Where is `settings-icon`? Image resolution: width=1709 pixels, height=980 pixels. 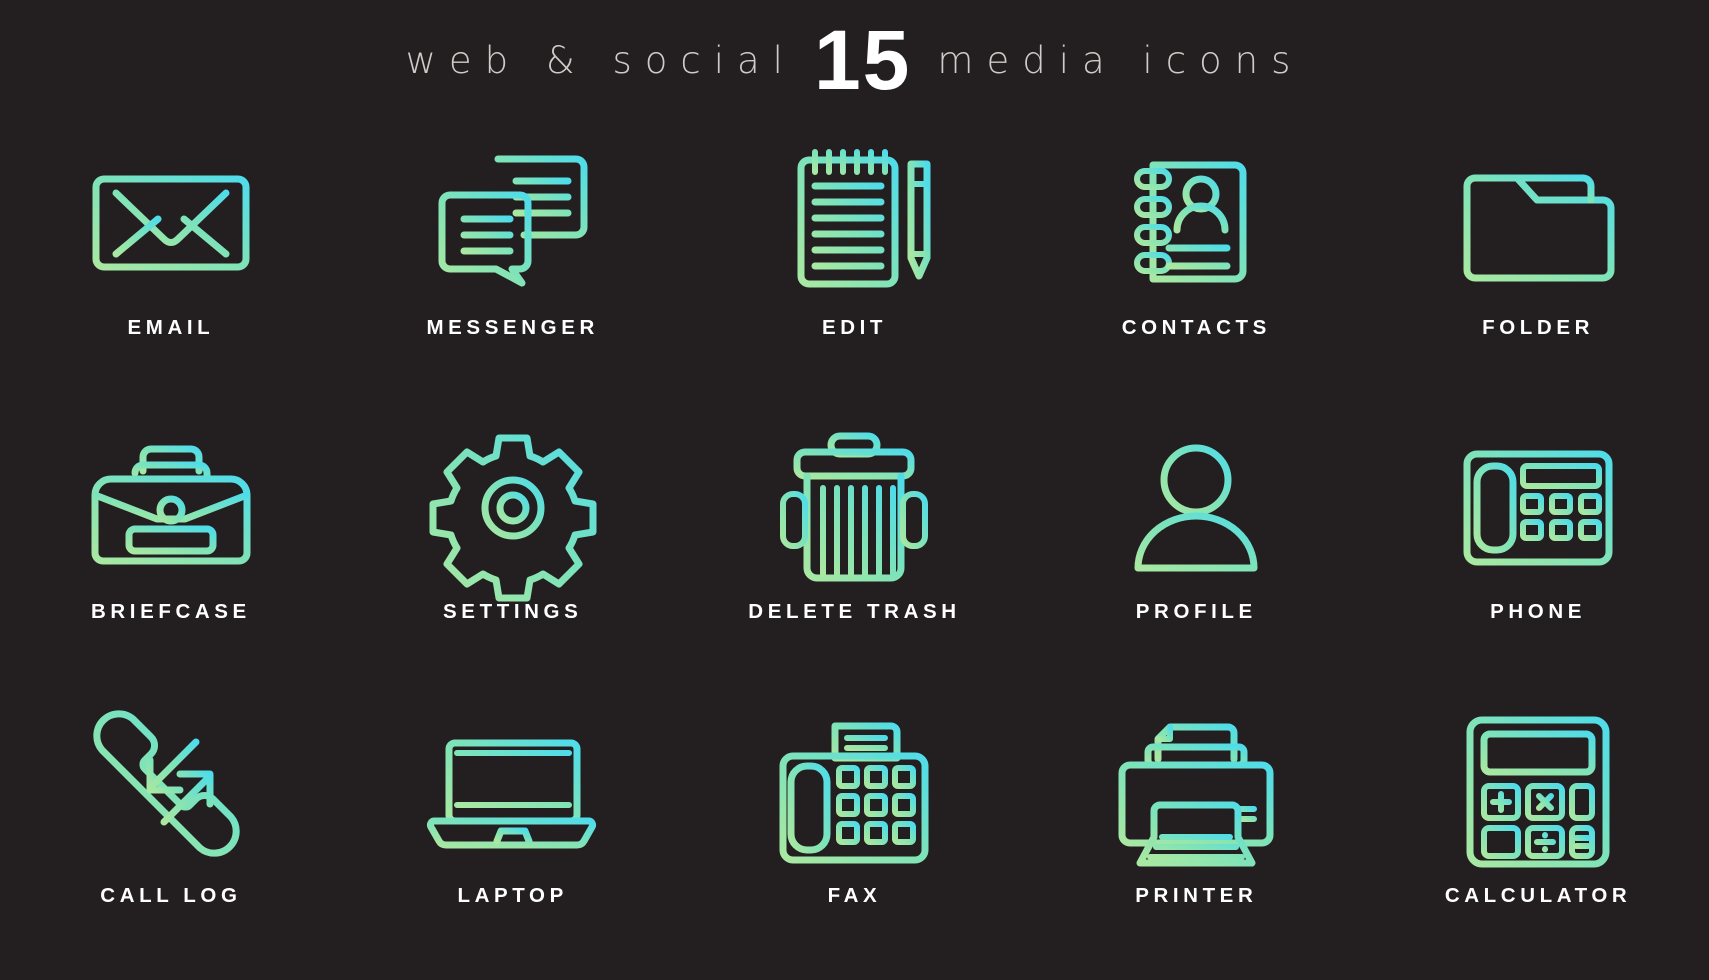
settings-icon is located at coordinates (513, 512).